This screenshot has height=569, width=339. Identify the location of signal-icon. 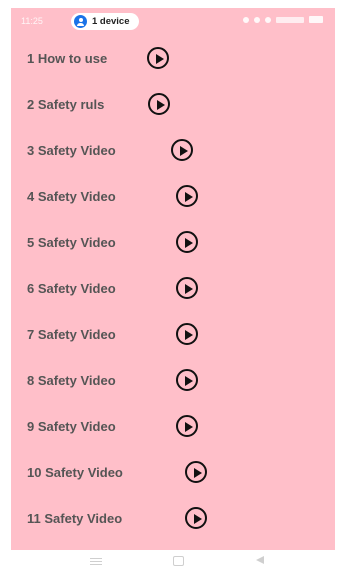
(290, 19).